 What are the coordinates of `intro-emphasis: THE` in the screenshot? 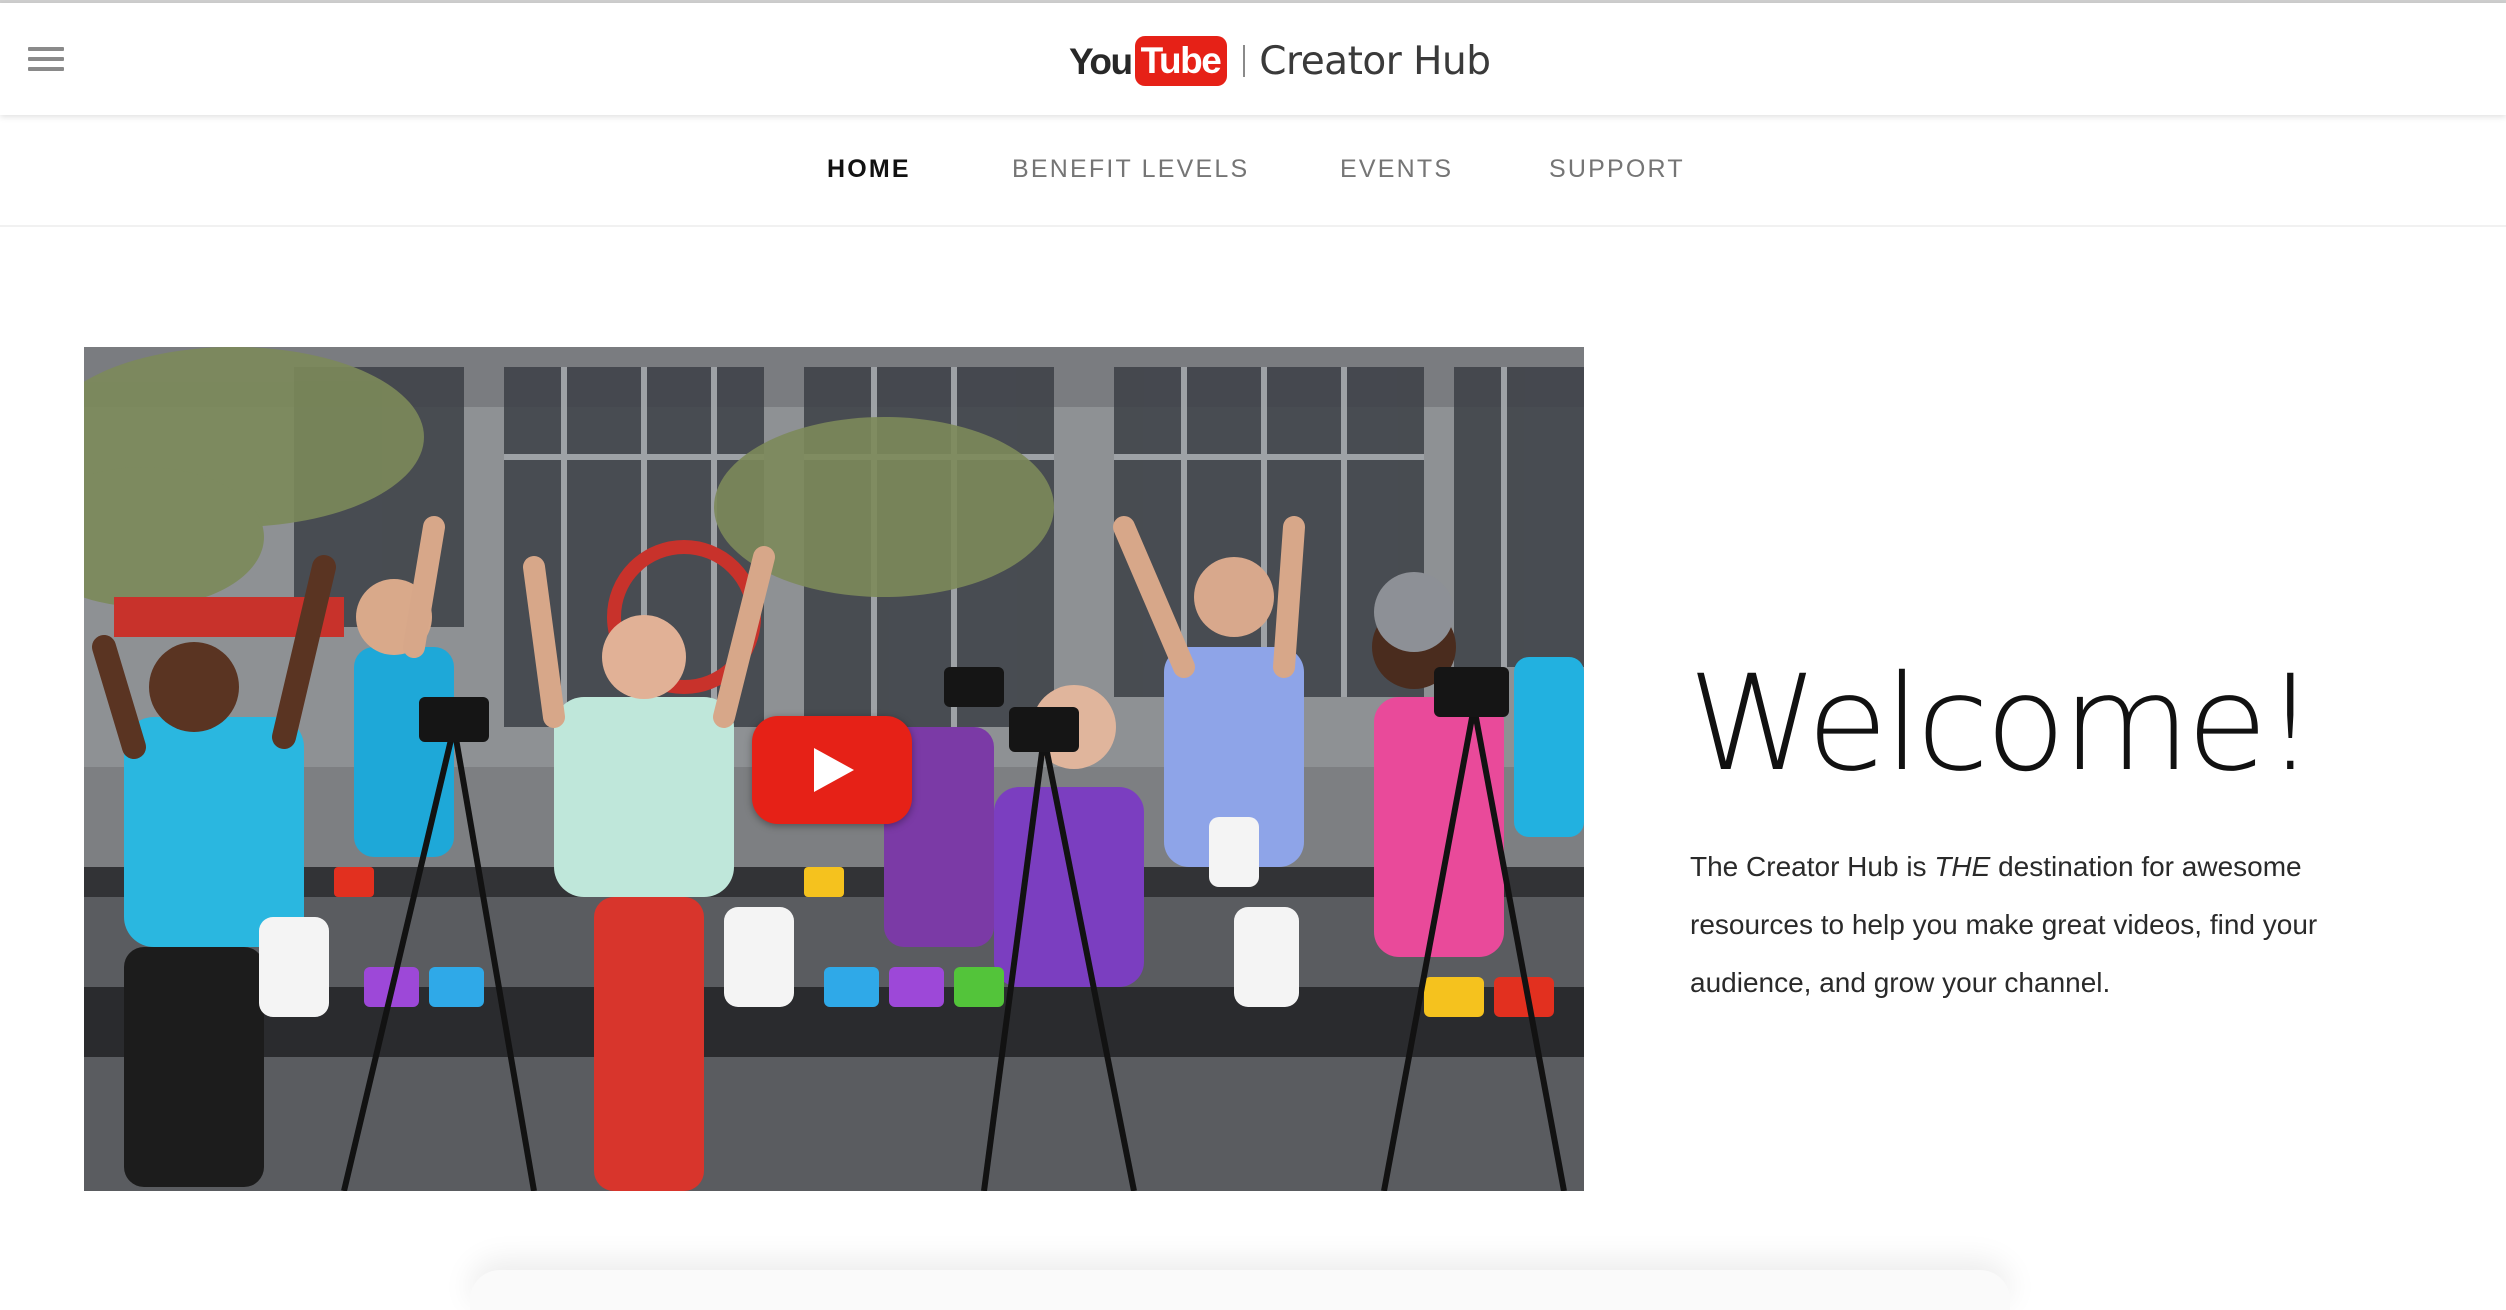 It's located at (1962, 866).